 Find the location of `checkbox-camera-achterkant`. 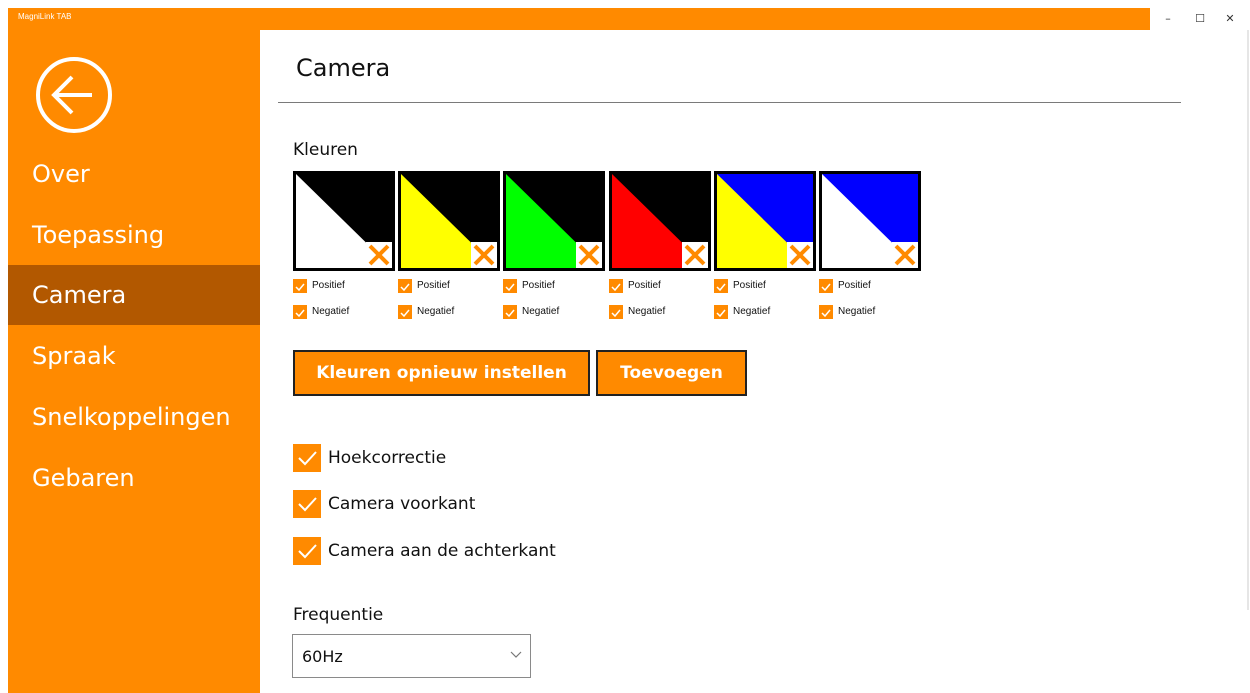

checkbox-camera-achterkant is located at coordinates (307, 551).